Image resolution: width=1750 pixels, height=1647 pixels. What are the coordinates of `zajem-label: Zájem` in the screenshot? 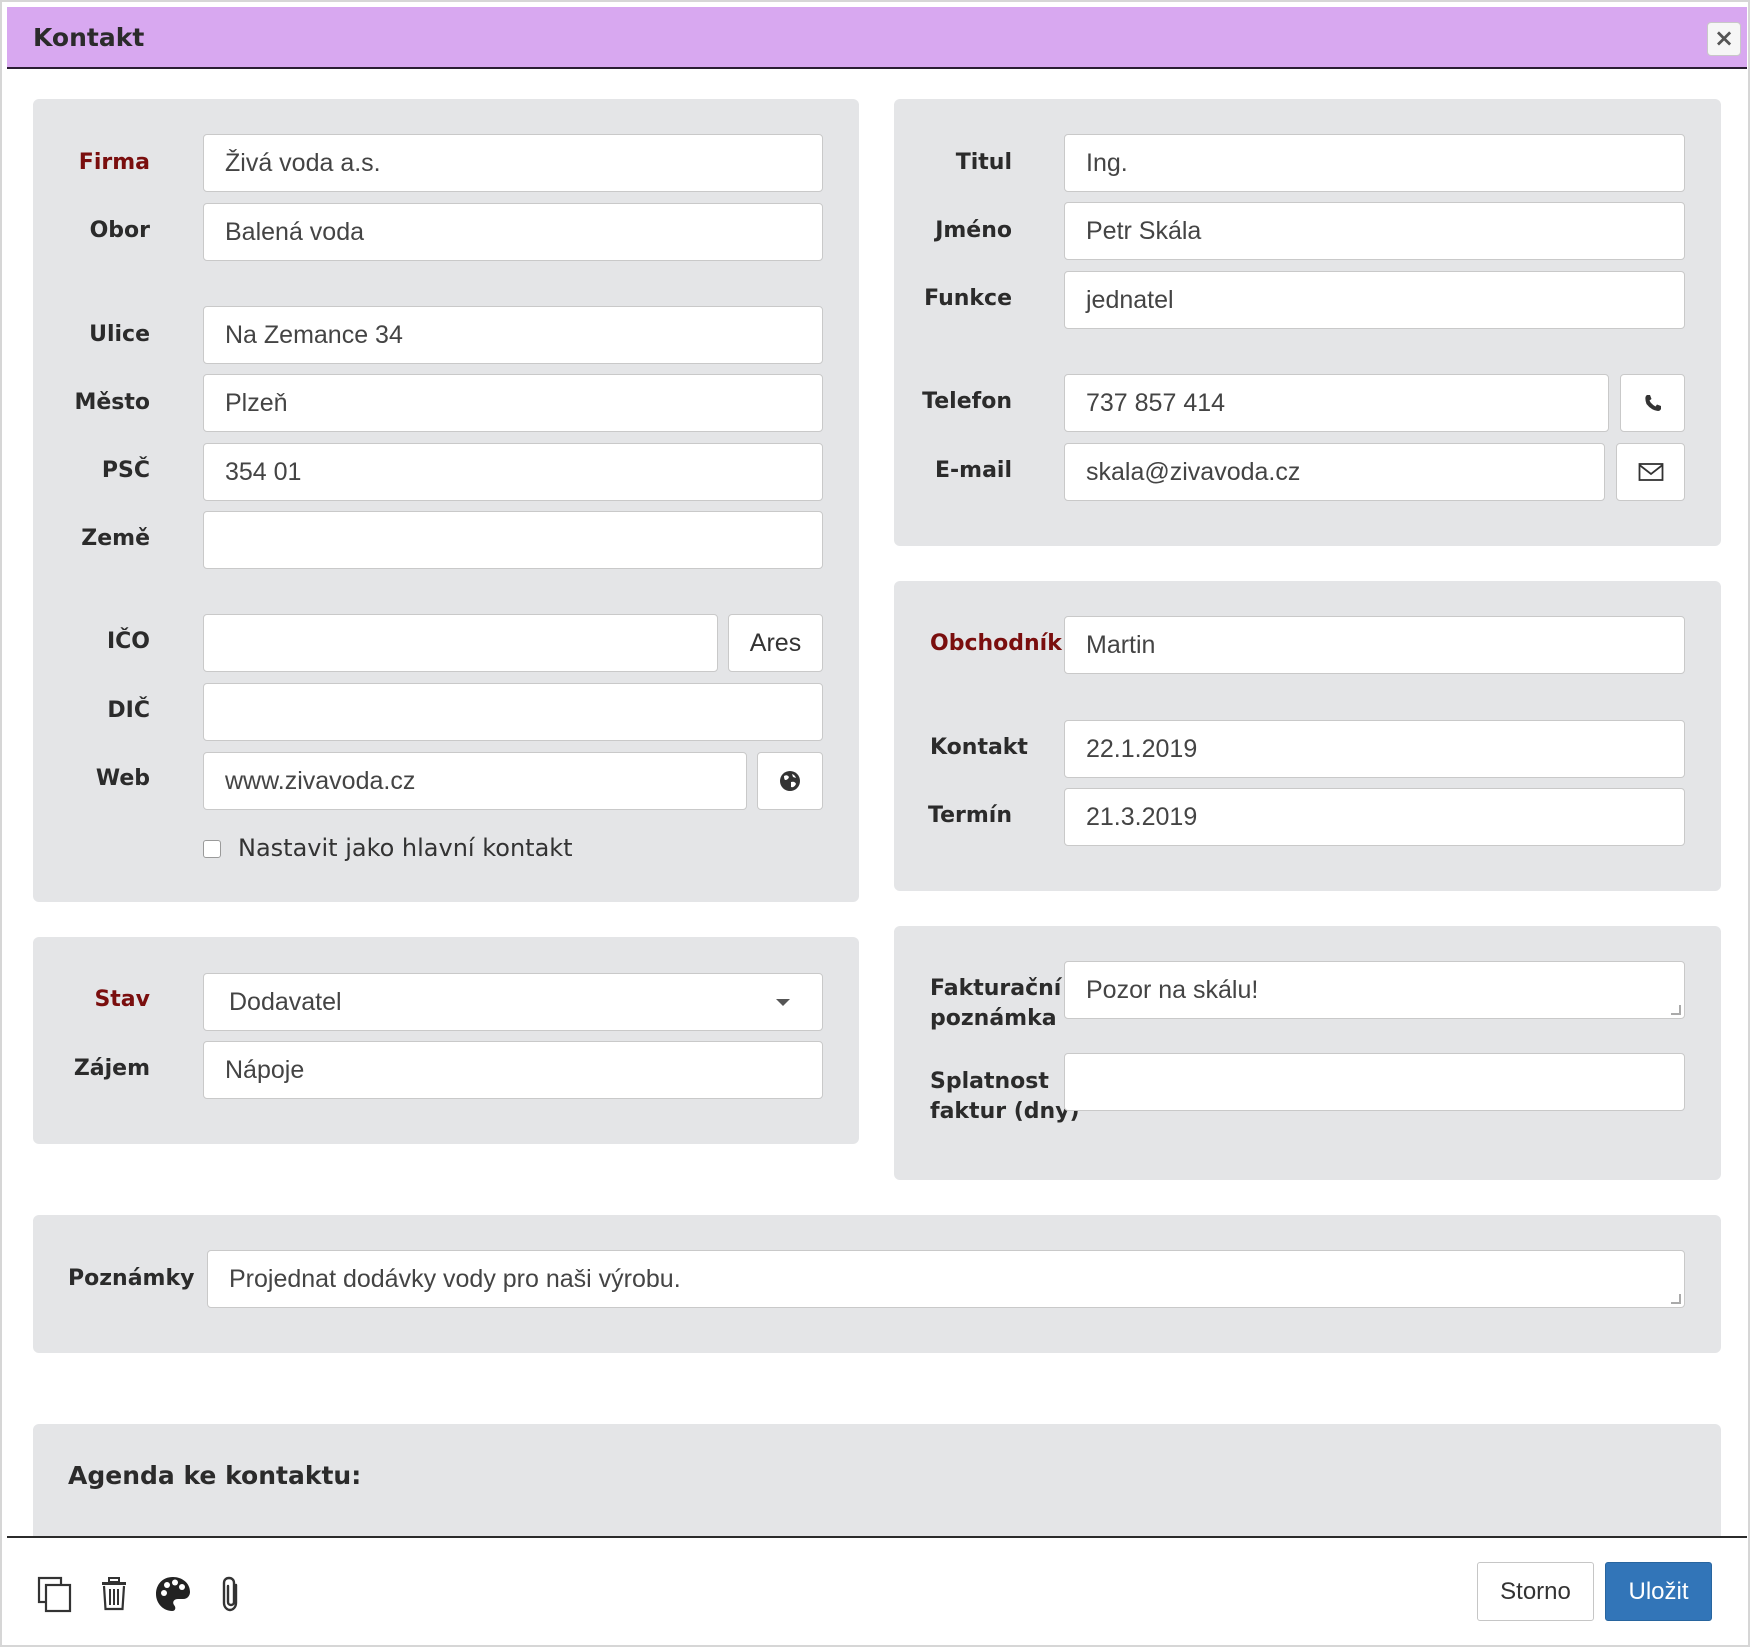 It's located at (111, 1068).